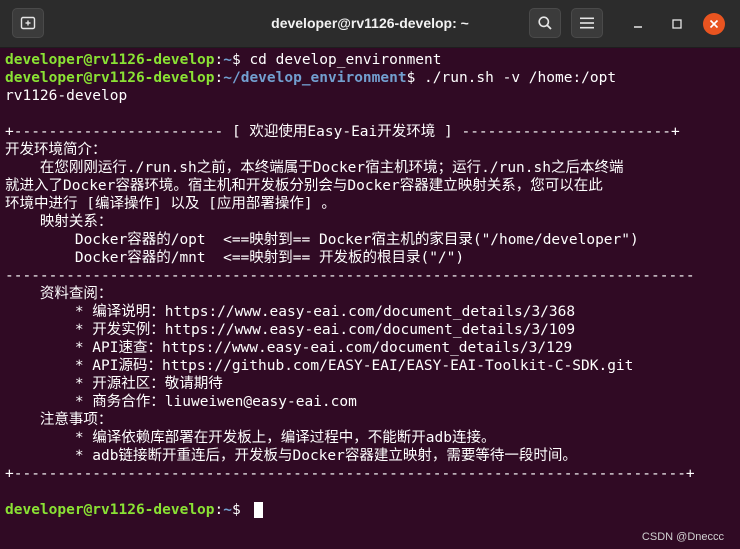  I want to click on close-icon, so click(714, 24).